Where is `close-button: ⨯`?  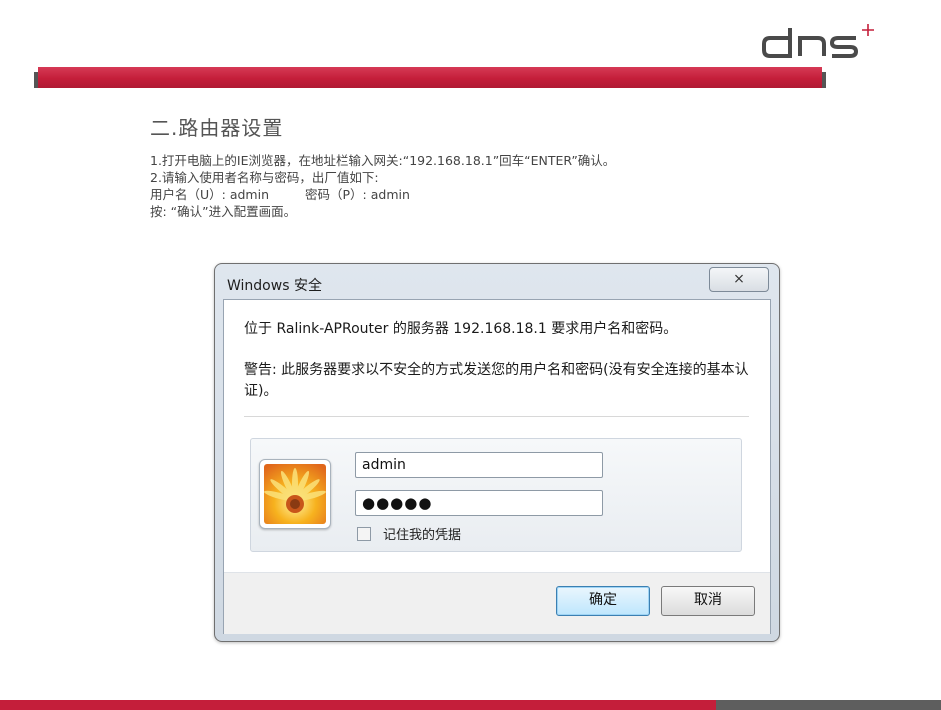 close-button: ⨯ is located at coordinates (739, 279).